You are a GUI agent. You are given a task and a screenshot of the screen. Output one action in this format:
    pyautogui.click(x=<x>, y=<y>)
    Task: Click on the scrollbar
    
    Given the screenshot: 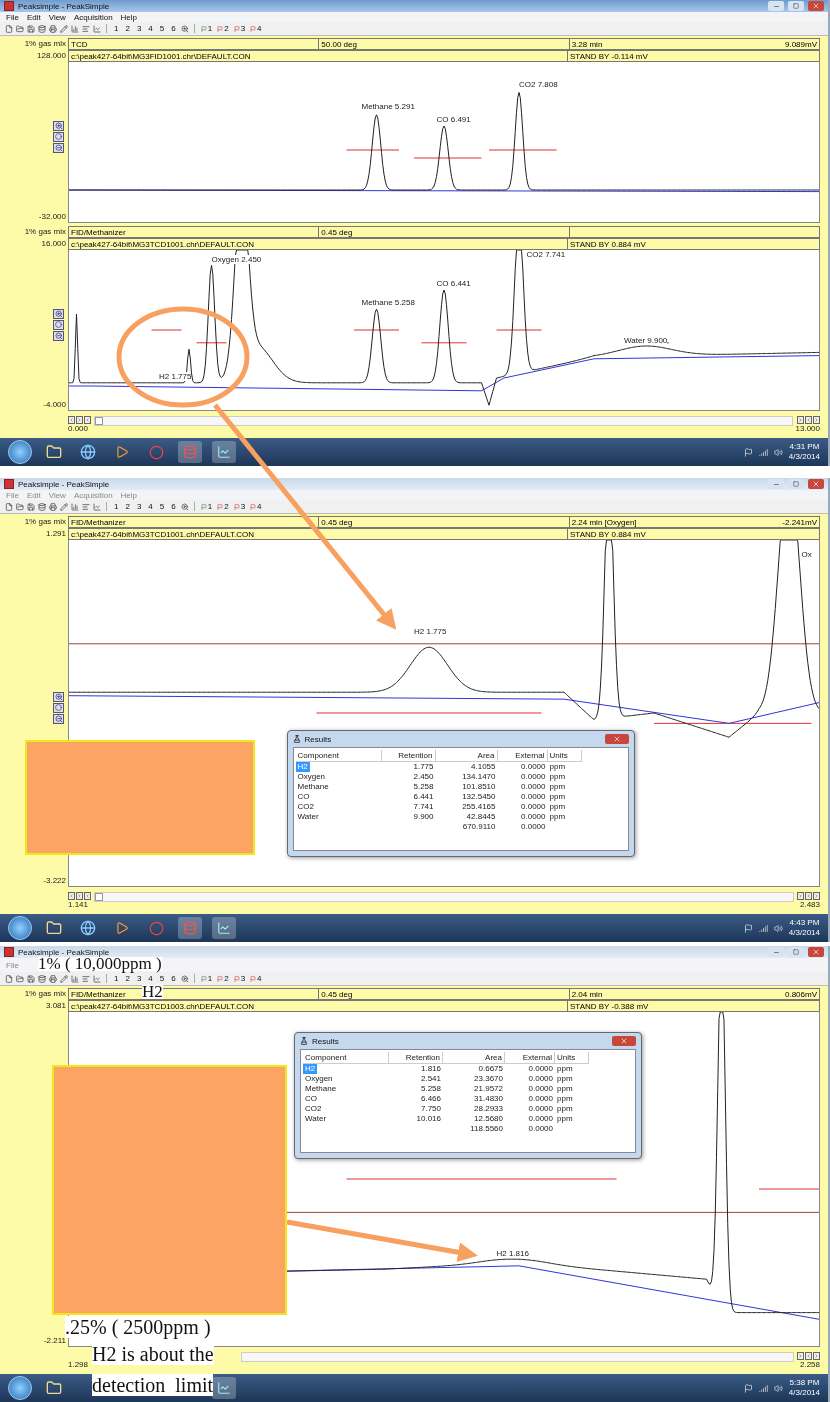 What is the action you would take?
    pyautogui.click(x=444, y=897)
    